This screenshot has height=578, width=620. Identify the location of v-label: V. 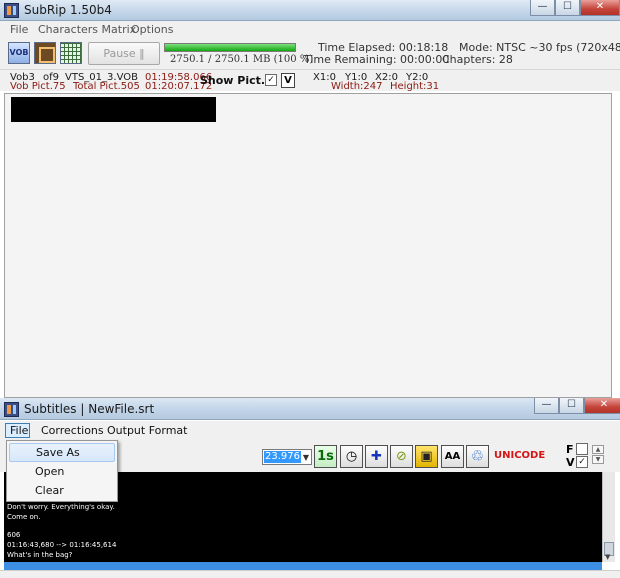
(570, 462).